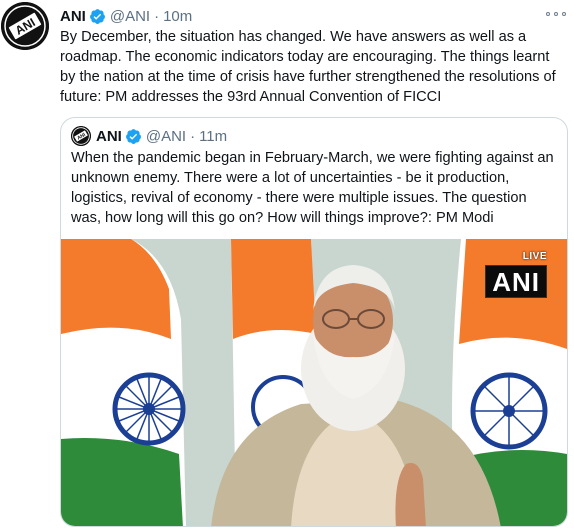  What do you see at coordinates (556, 14) in the screenshot?
I see `more-options-icon` at bounding box center [556, 14].